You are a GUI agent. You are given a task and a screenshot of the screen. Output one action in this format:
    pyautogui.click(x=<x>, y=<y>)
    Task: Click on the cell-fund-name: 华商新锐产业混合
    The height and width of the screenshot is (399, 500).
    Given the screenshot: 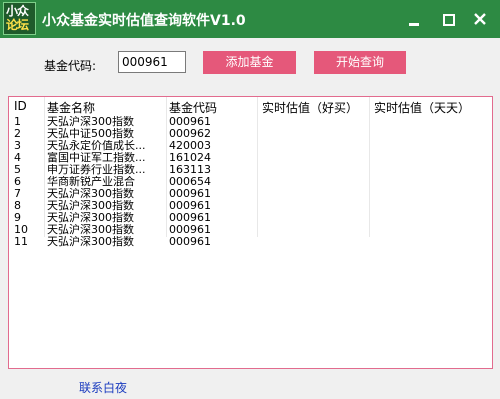 What is the action you would take?
    pyautogui.click(x=91, y=182)
    